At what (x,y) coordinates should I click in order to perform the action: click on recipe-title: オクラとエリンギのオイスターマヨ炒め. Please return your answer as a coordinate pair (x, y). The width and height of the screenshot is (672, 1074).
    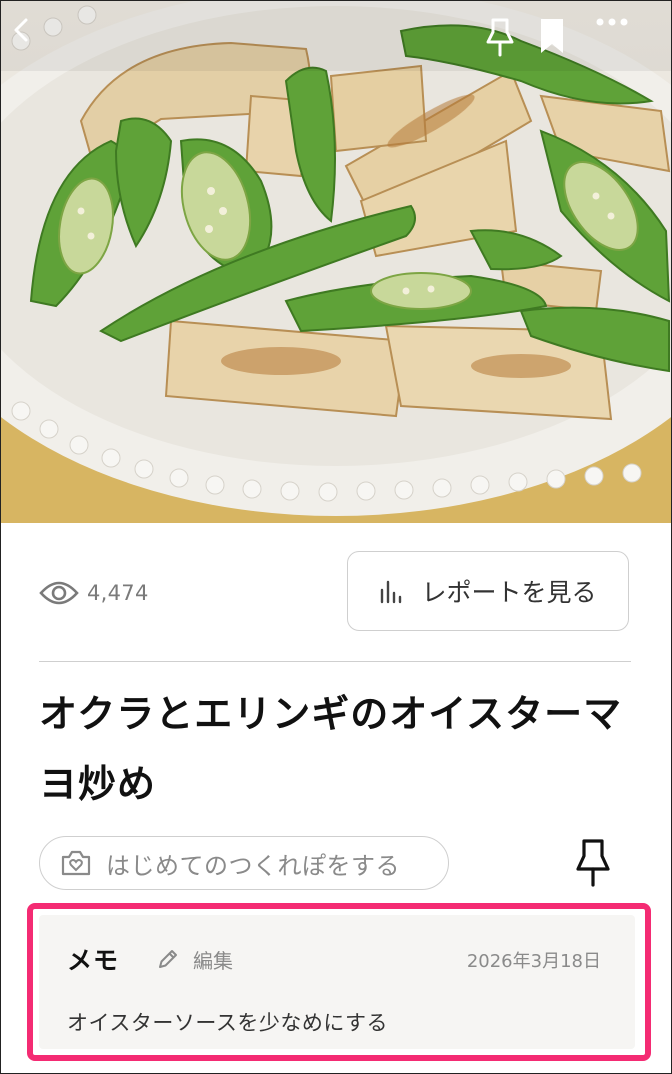
    Looking at the image, I should click on (331, 749).